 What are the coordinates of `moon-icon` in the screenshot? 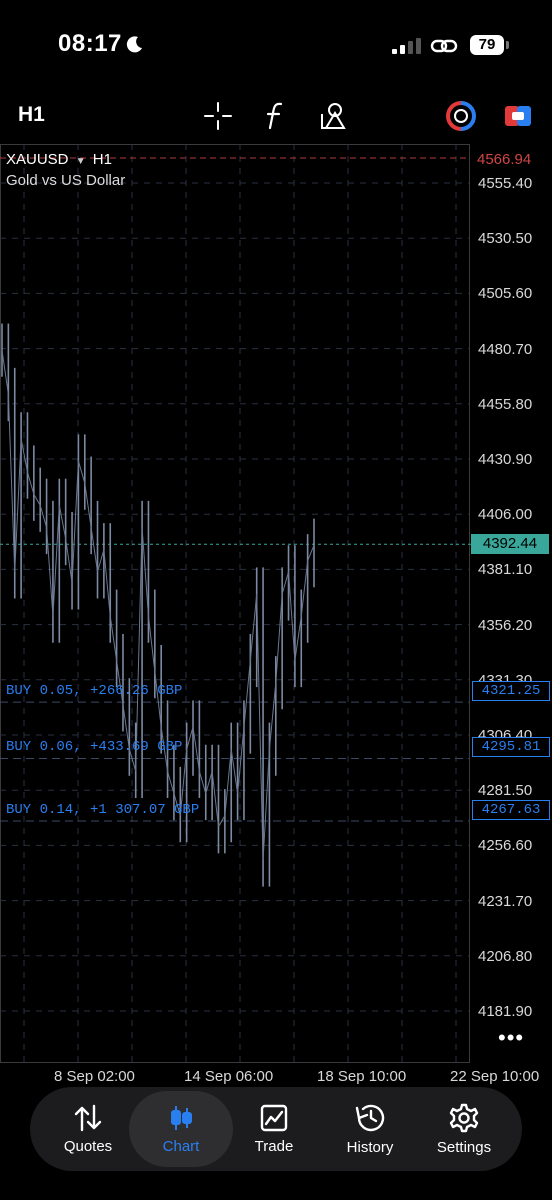 It's located at (134, 44).